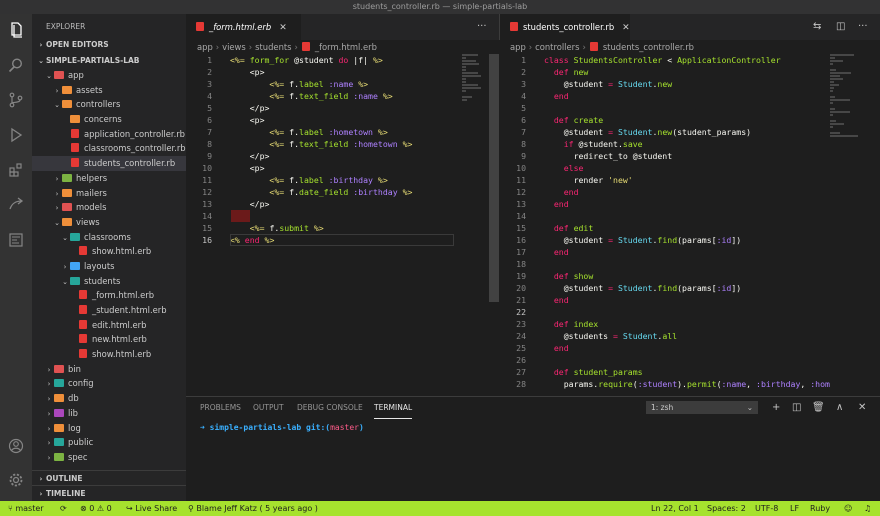 This screenshot has width=880, height=516. Describe the element at coordinates (119, 339) in the screenshot. I see `tree-label: new.html.erb` at that location.